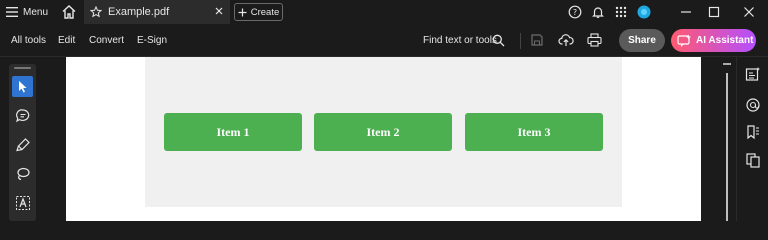 The width and height of the screenshot is (768, 240). I want to click on save-icon, so click(537, 40).